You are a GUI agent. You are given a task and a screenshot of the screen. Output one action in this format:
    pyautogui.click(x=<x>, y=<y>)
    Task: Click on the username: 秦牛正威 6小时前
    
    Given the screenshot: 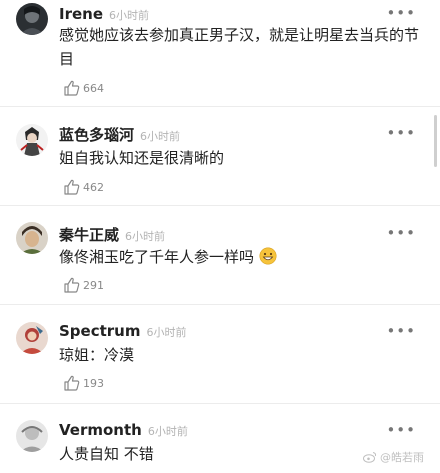 What is the action you would take?
    pyautogui.click(x=112, y=234)
    